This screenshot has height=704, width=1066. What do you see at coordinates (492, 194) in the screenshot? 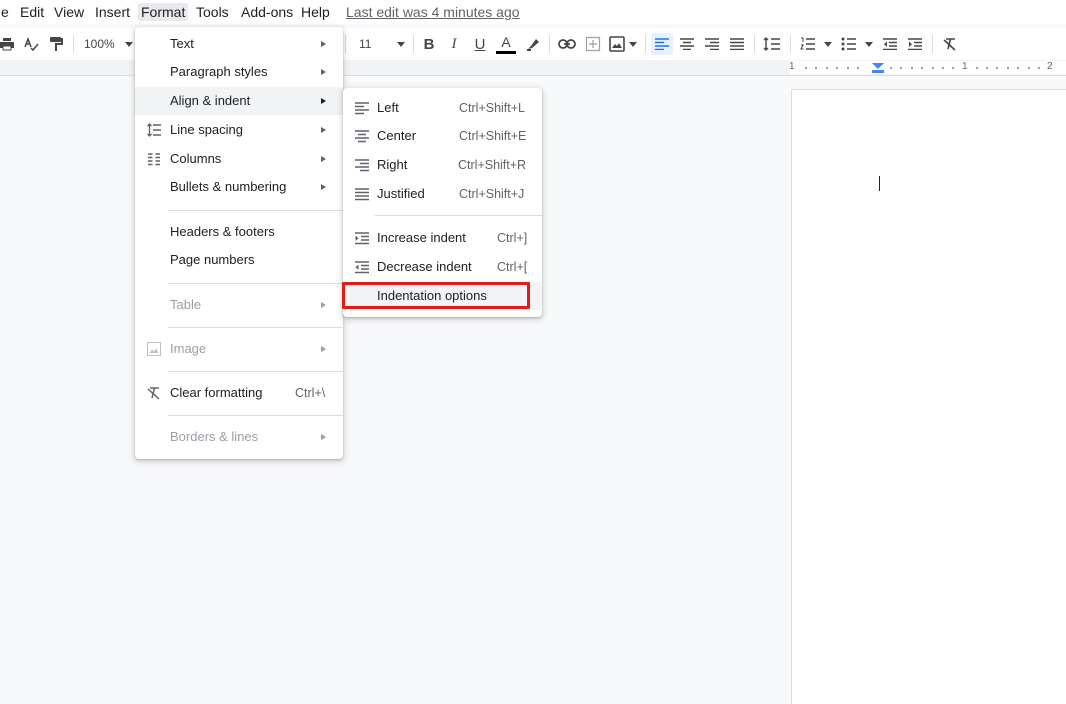
I see `submenu-item-shortcut: Ctrl+Shift+J` at bounding box center [492, 194].